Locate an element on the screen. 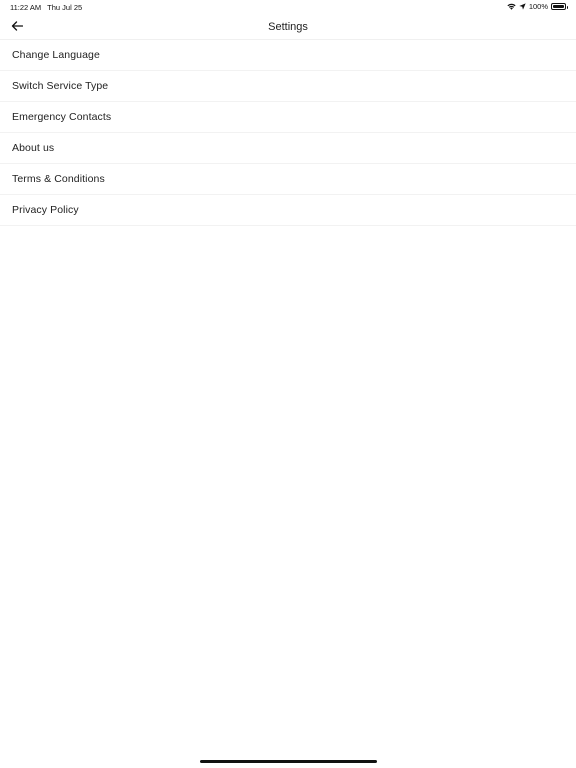 The width and height of the screenshot is (576, 768). header: Settings is located at coordinates (288, 27).